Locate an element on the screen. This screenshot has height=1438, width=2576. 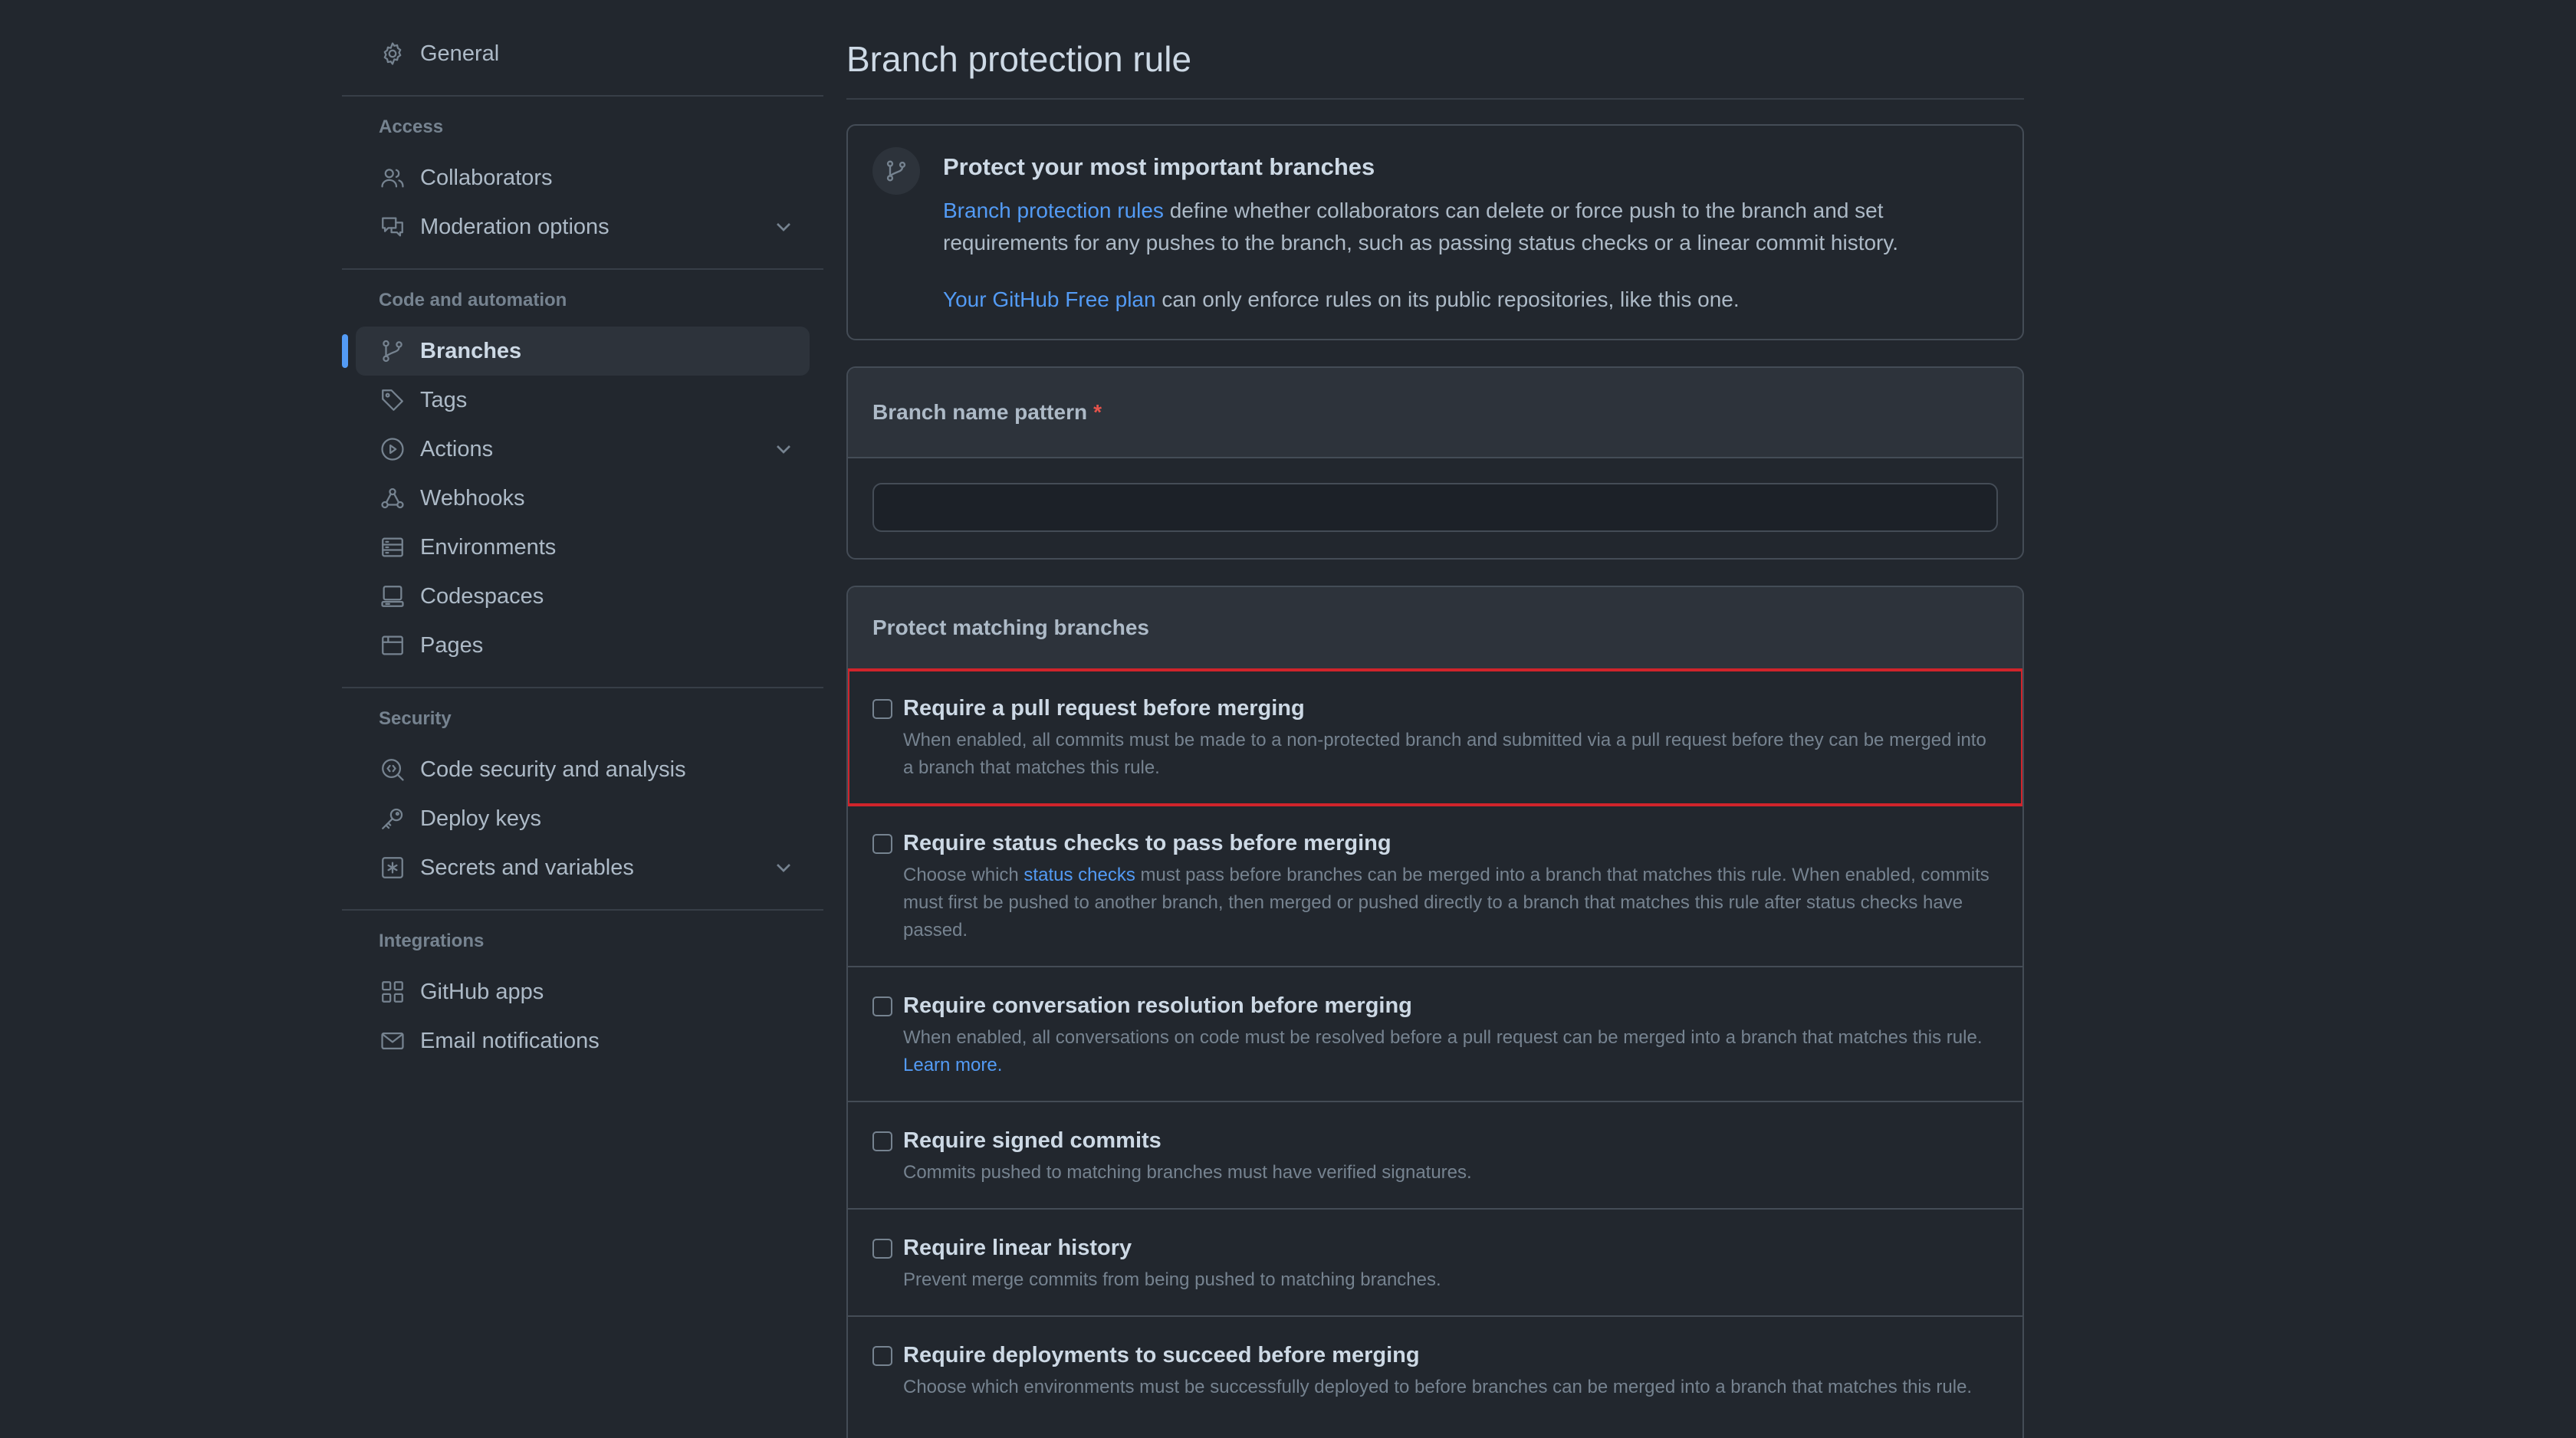
require-deployments-checkbox is located at coordinates (882, 1356).